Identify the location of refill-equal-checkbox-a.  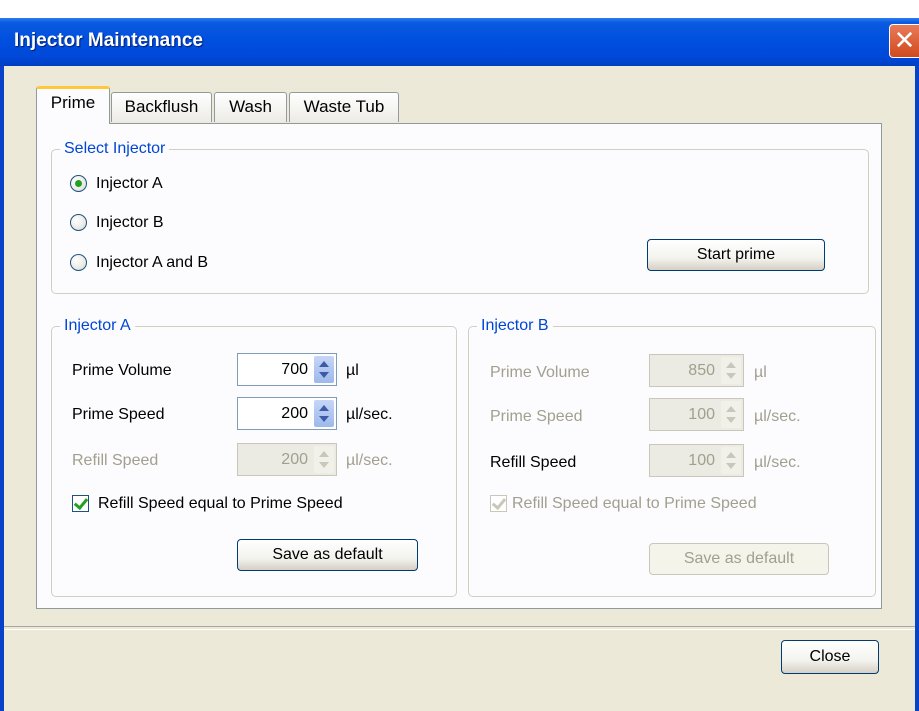
(80, 503).